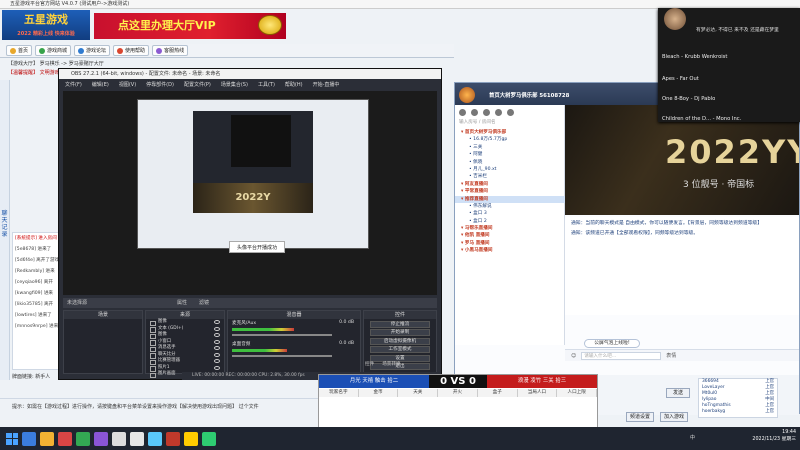 Image resolution: width=800 pixels, height=450 pixels. Describe the element at coordinates (537, 393) in the screenshot. I see `column-header: 当局人口` at that location.